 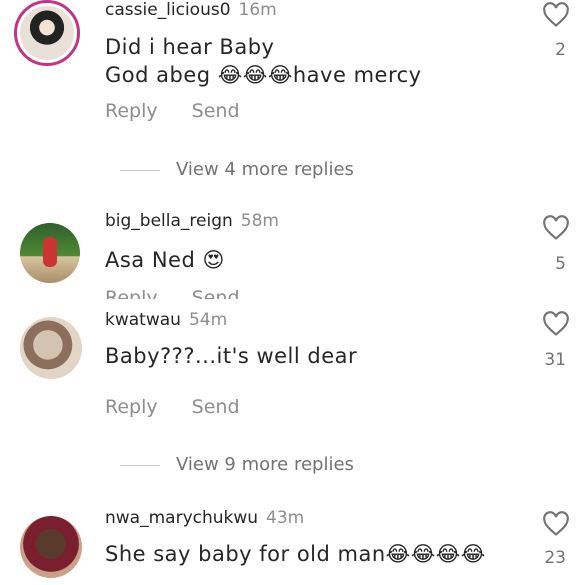 What do you see at coordinates (208, 320) in the screenshot?
I see `comment-time: 54m` at bounding box center [208, 320].